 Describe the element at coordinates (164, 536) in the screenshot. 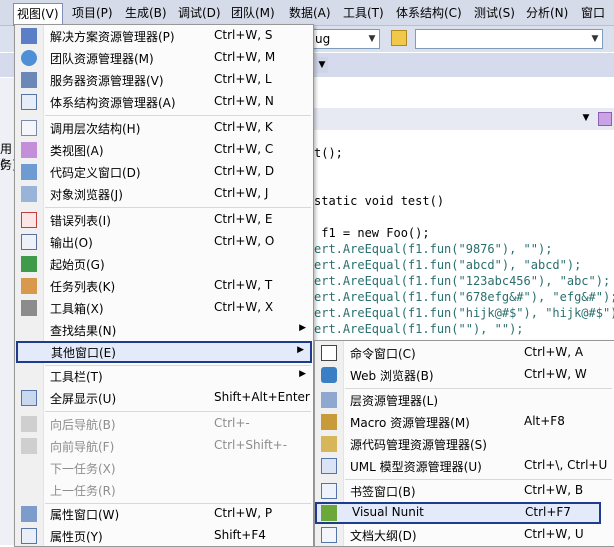

I see `menu-item-property-pages: 属性页(Y) Shift+F4` at that location.